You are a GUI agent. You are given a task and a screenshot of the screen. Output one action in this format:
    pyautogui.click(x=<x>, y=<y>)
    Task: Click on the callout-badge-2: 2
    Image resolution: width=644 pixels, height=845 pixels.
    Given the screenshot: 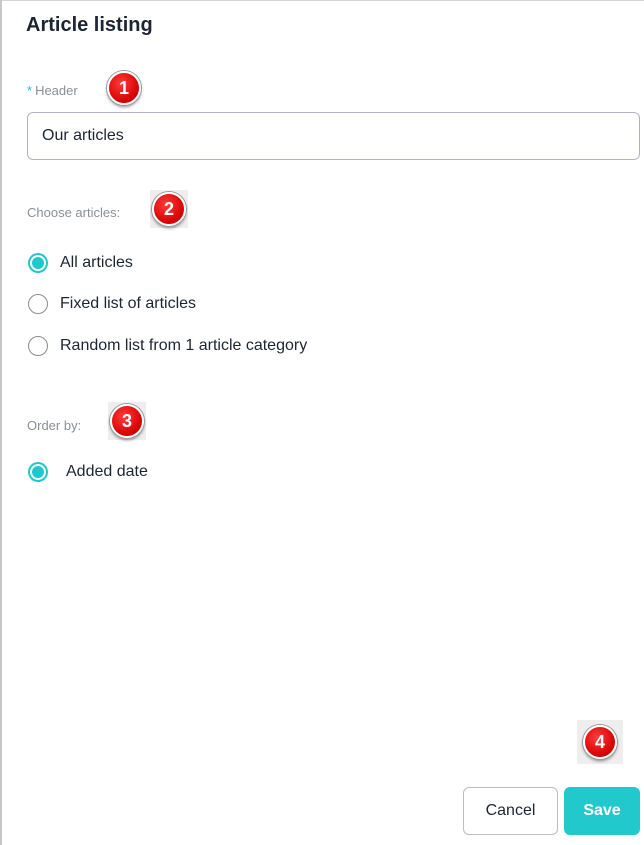 What is the action you would take?
    pyautogui.click(x=169, y=209)
    